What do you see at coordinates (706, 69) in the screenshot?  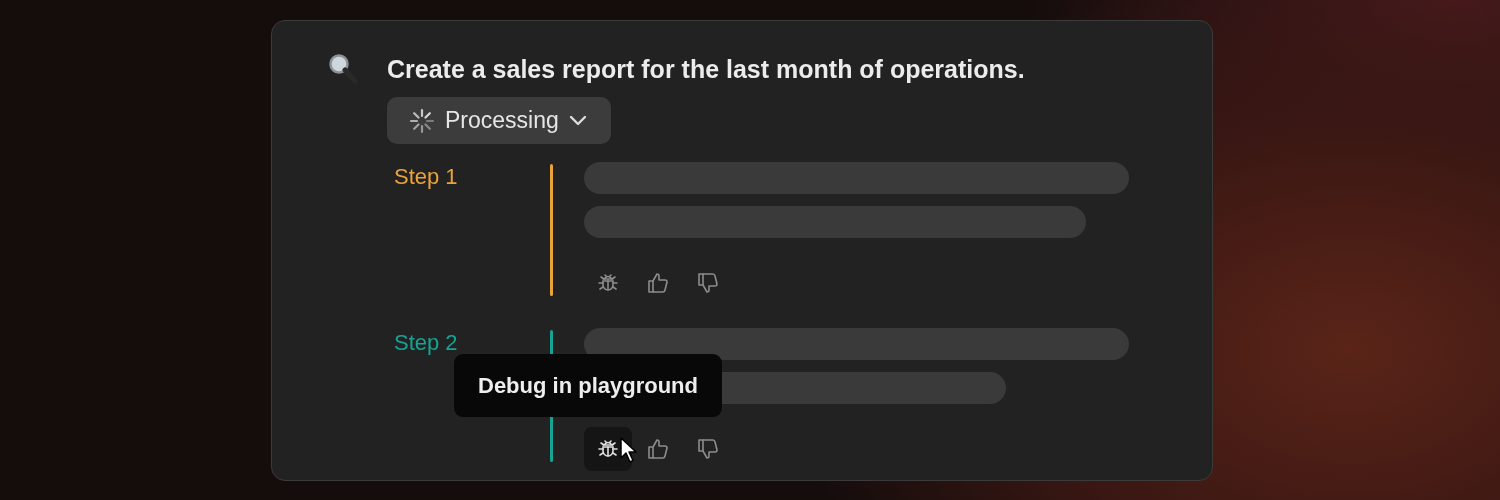 I see `query-text: Create a sales report for the last month of operations.` at bounding box center [706, 69].